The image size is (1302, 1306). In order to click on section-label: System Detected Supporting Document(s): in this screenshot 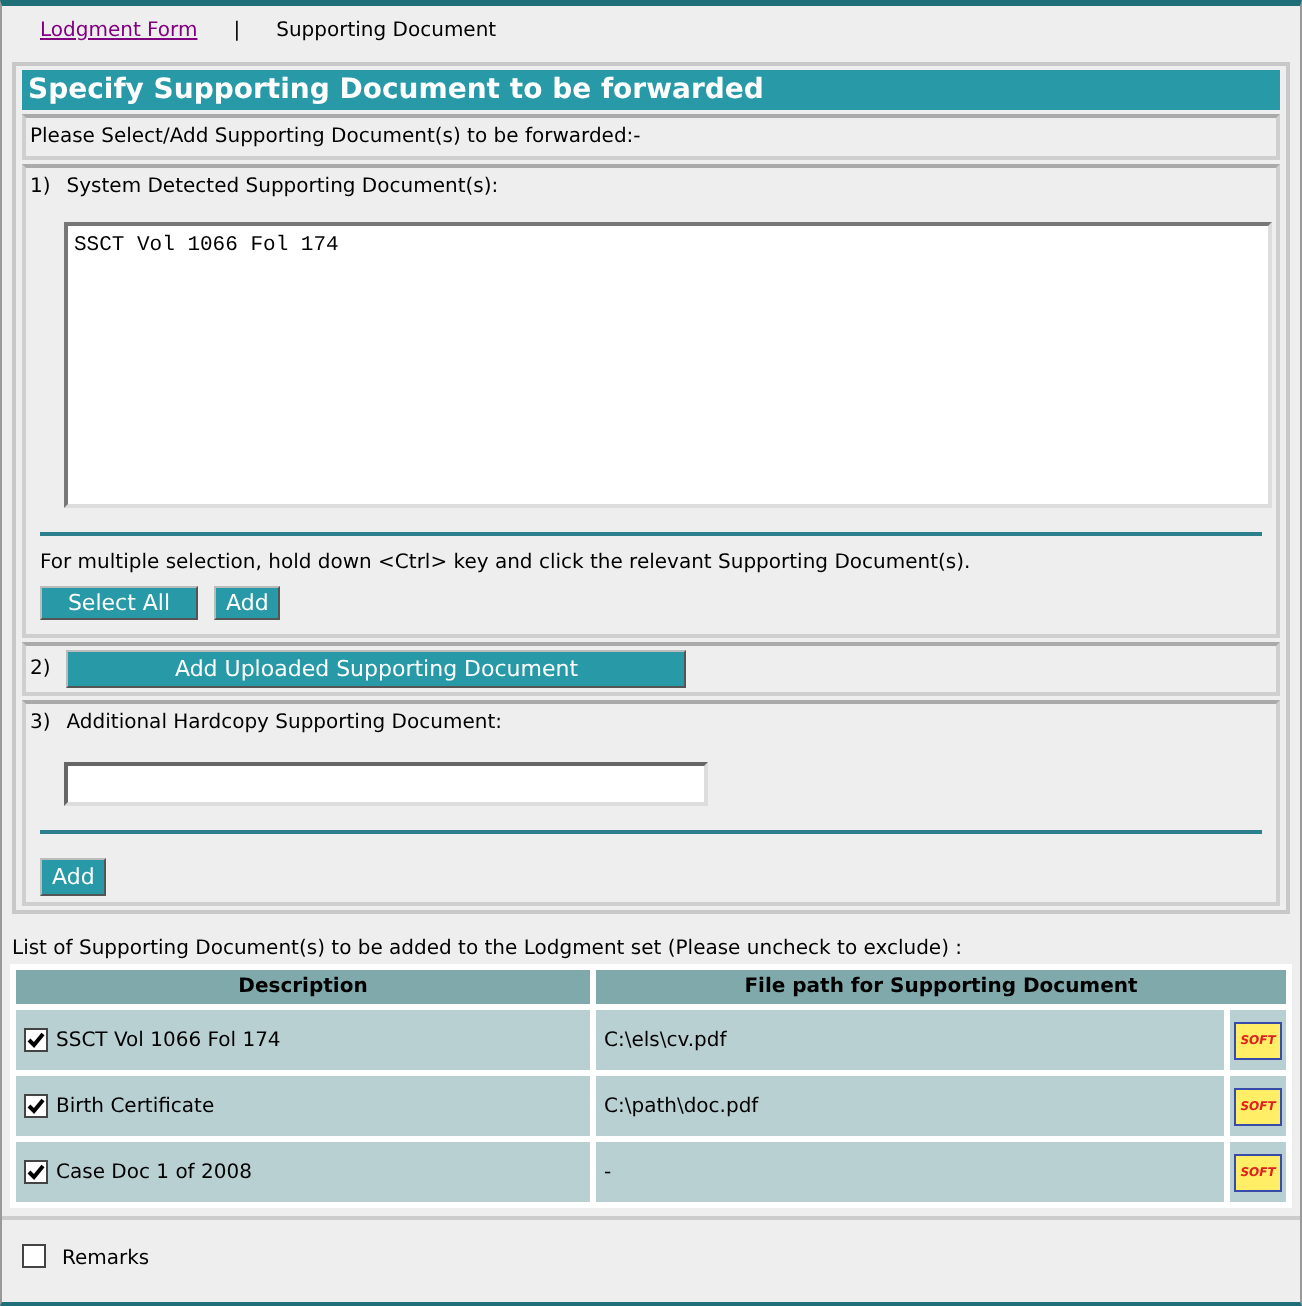, I will do `click(282, 188)`.